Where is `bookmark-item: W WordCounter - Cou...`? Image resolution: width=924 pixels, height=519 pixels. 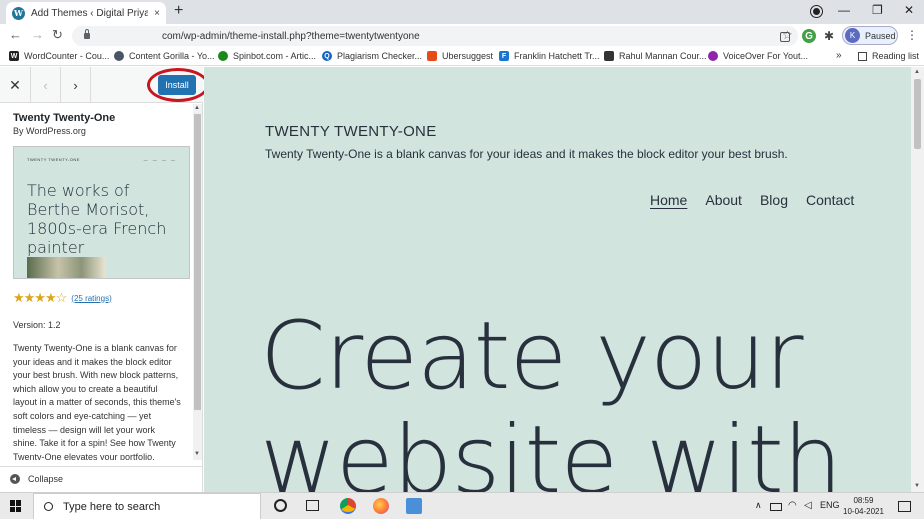
bookmark-item: W WordCounter - Cou... is located at coordinates (59, 56).